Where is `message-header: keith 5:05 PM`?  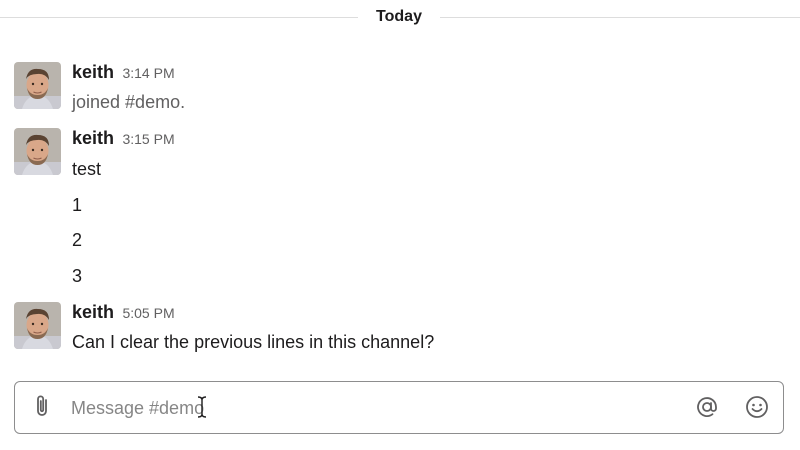
message-header: keith 5:05 PM is located at coordinates (123, 312).